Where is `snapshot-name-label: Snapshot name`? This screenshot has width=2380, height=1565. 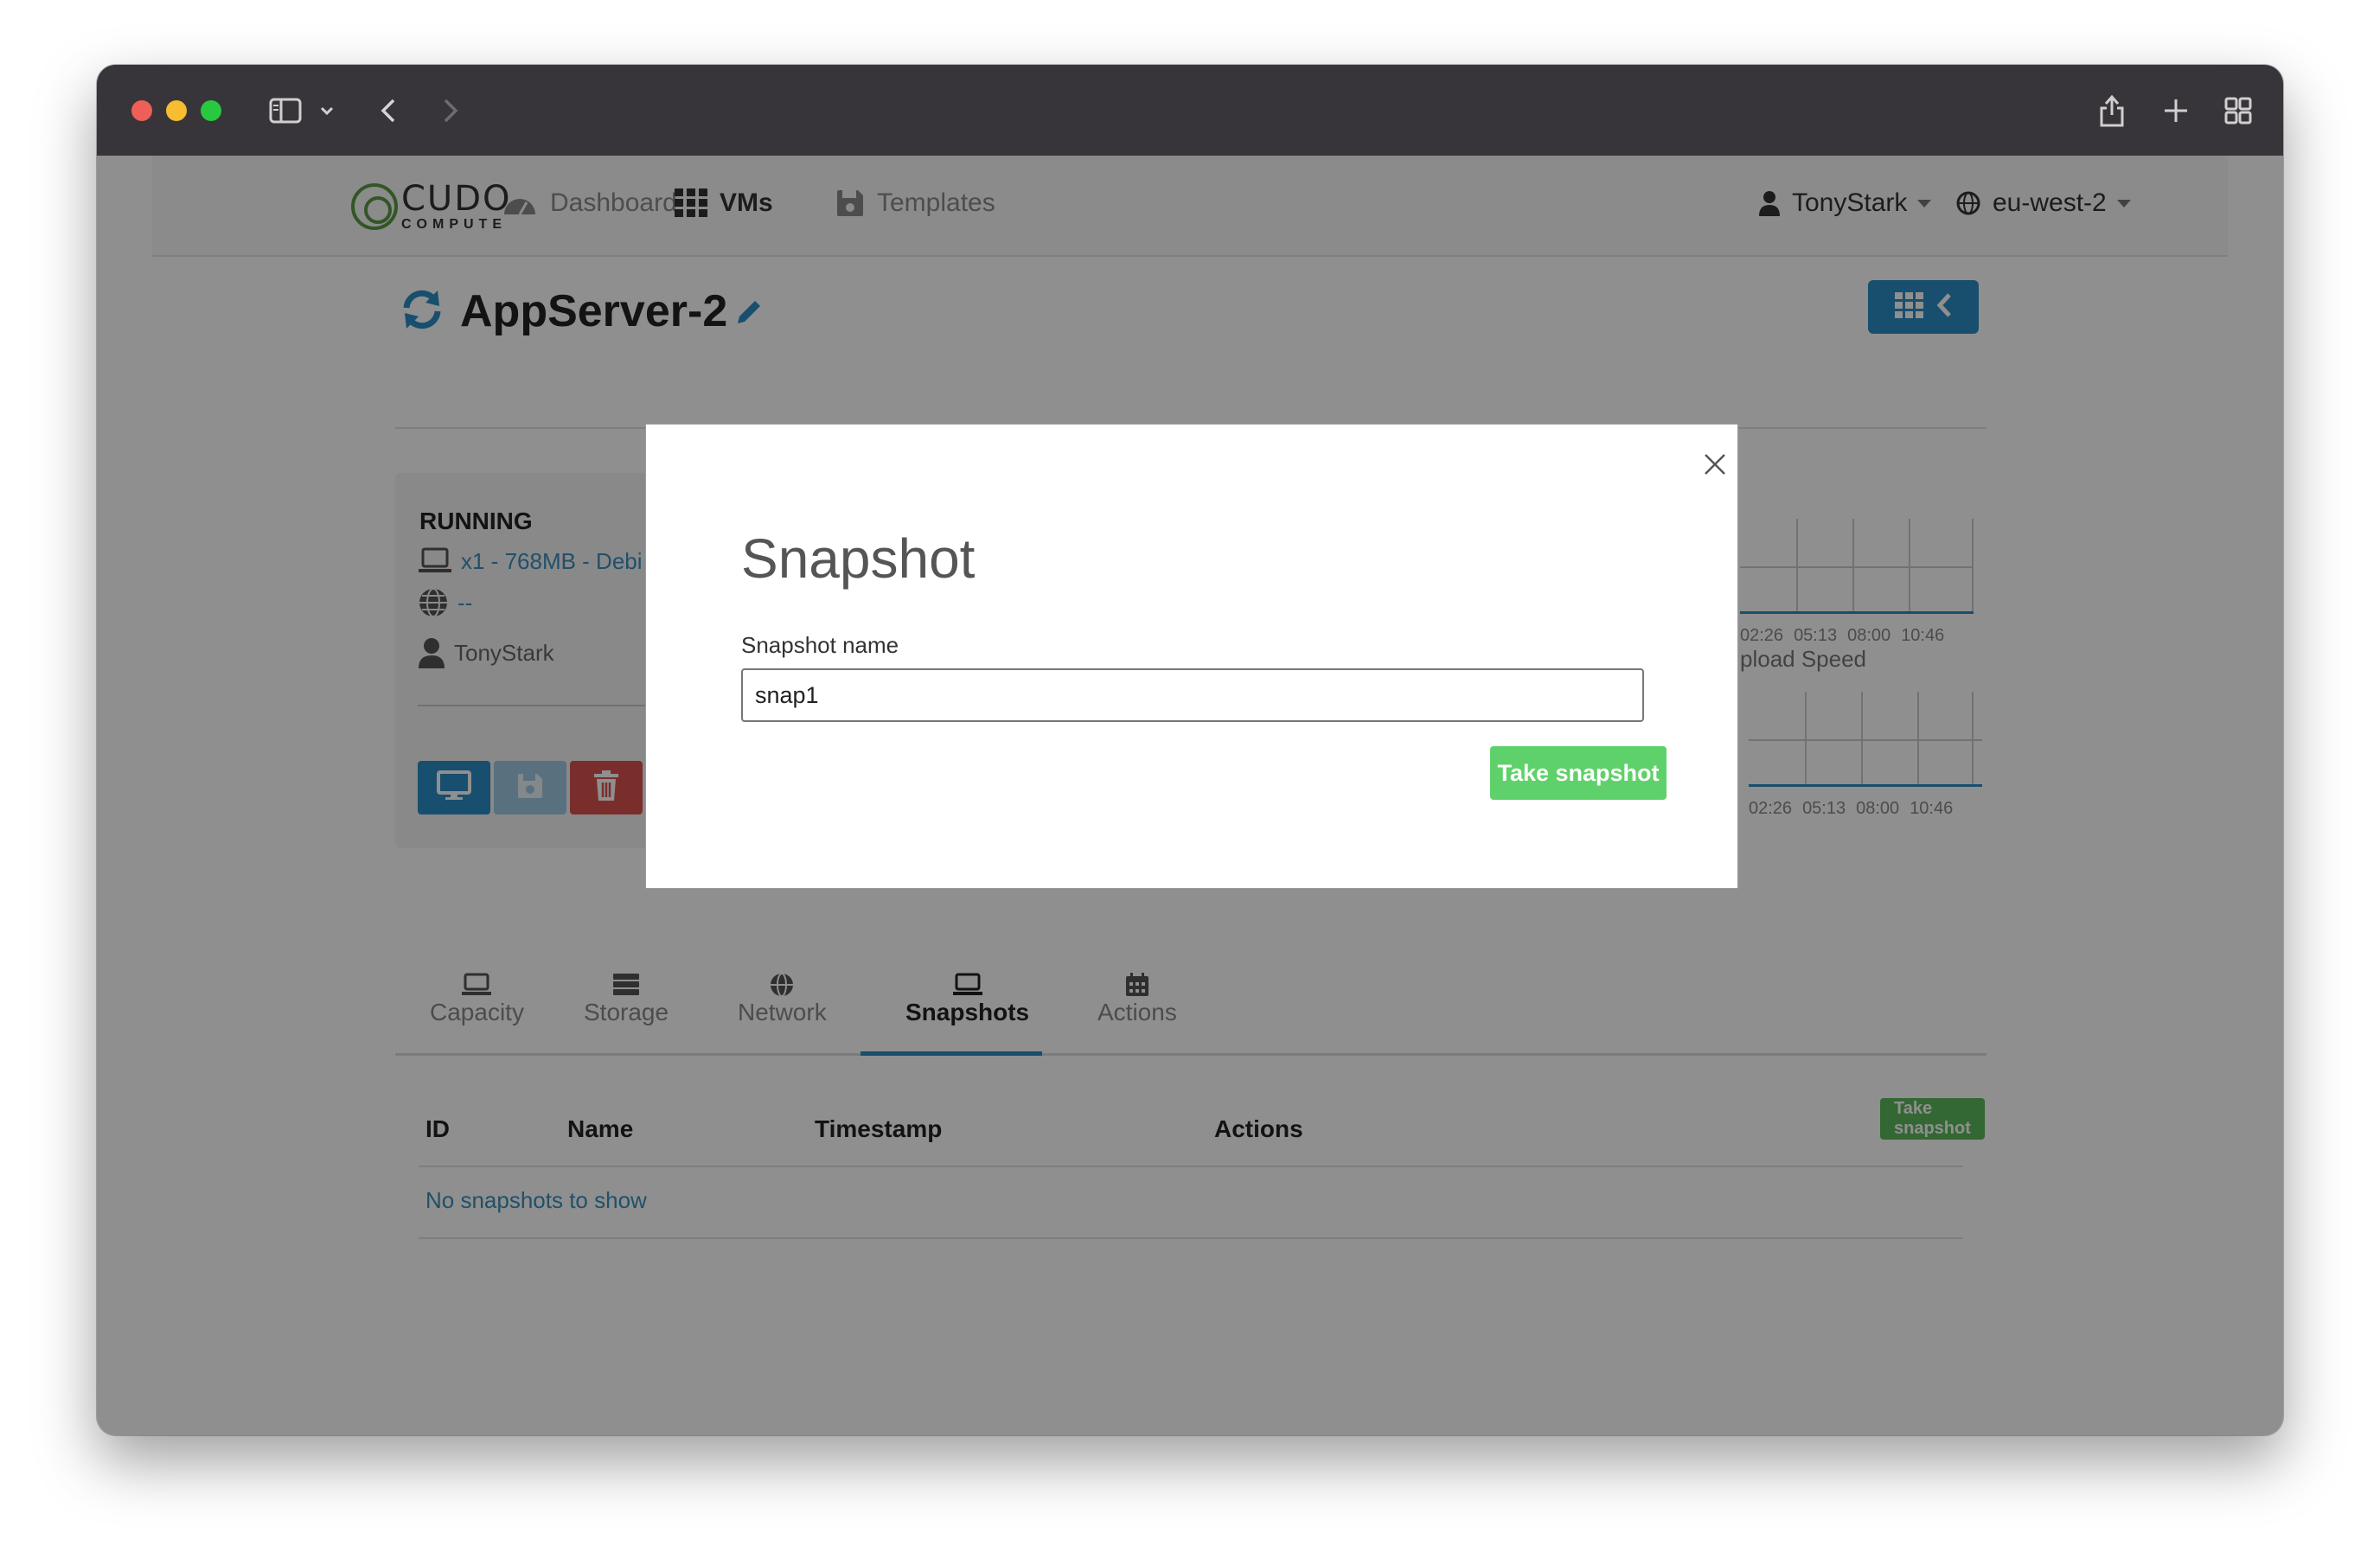 snapshot-name-label: Snapshot name is located at coordinates (820, 645).